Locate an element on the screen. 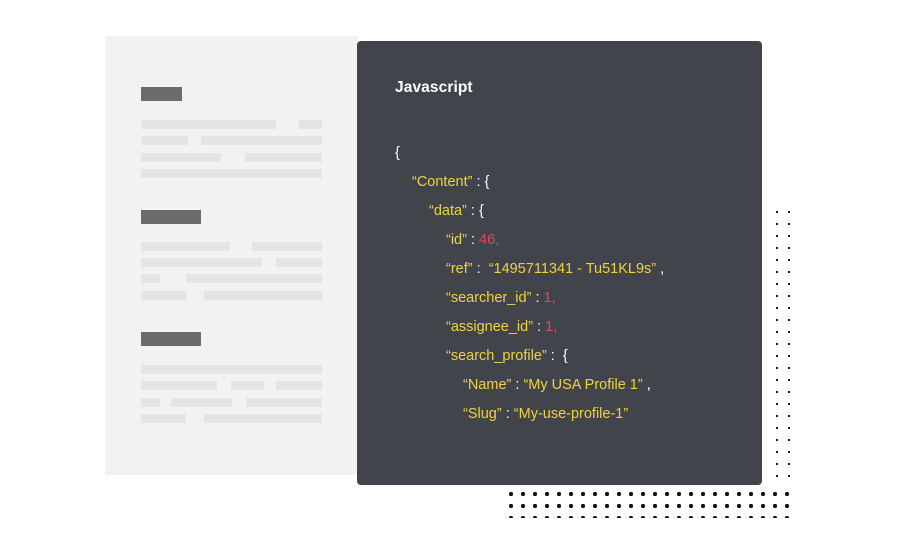 This screenshot has height=559, width=900. code-token-key: “data” is located at coordinates (448, 211).